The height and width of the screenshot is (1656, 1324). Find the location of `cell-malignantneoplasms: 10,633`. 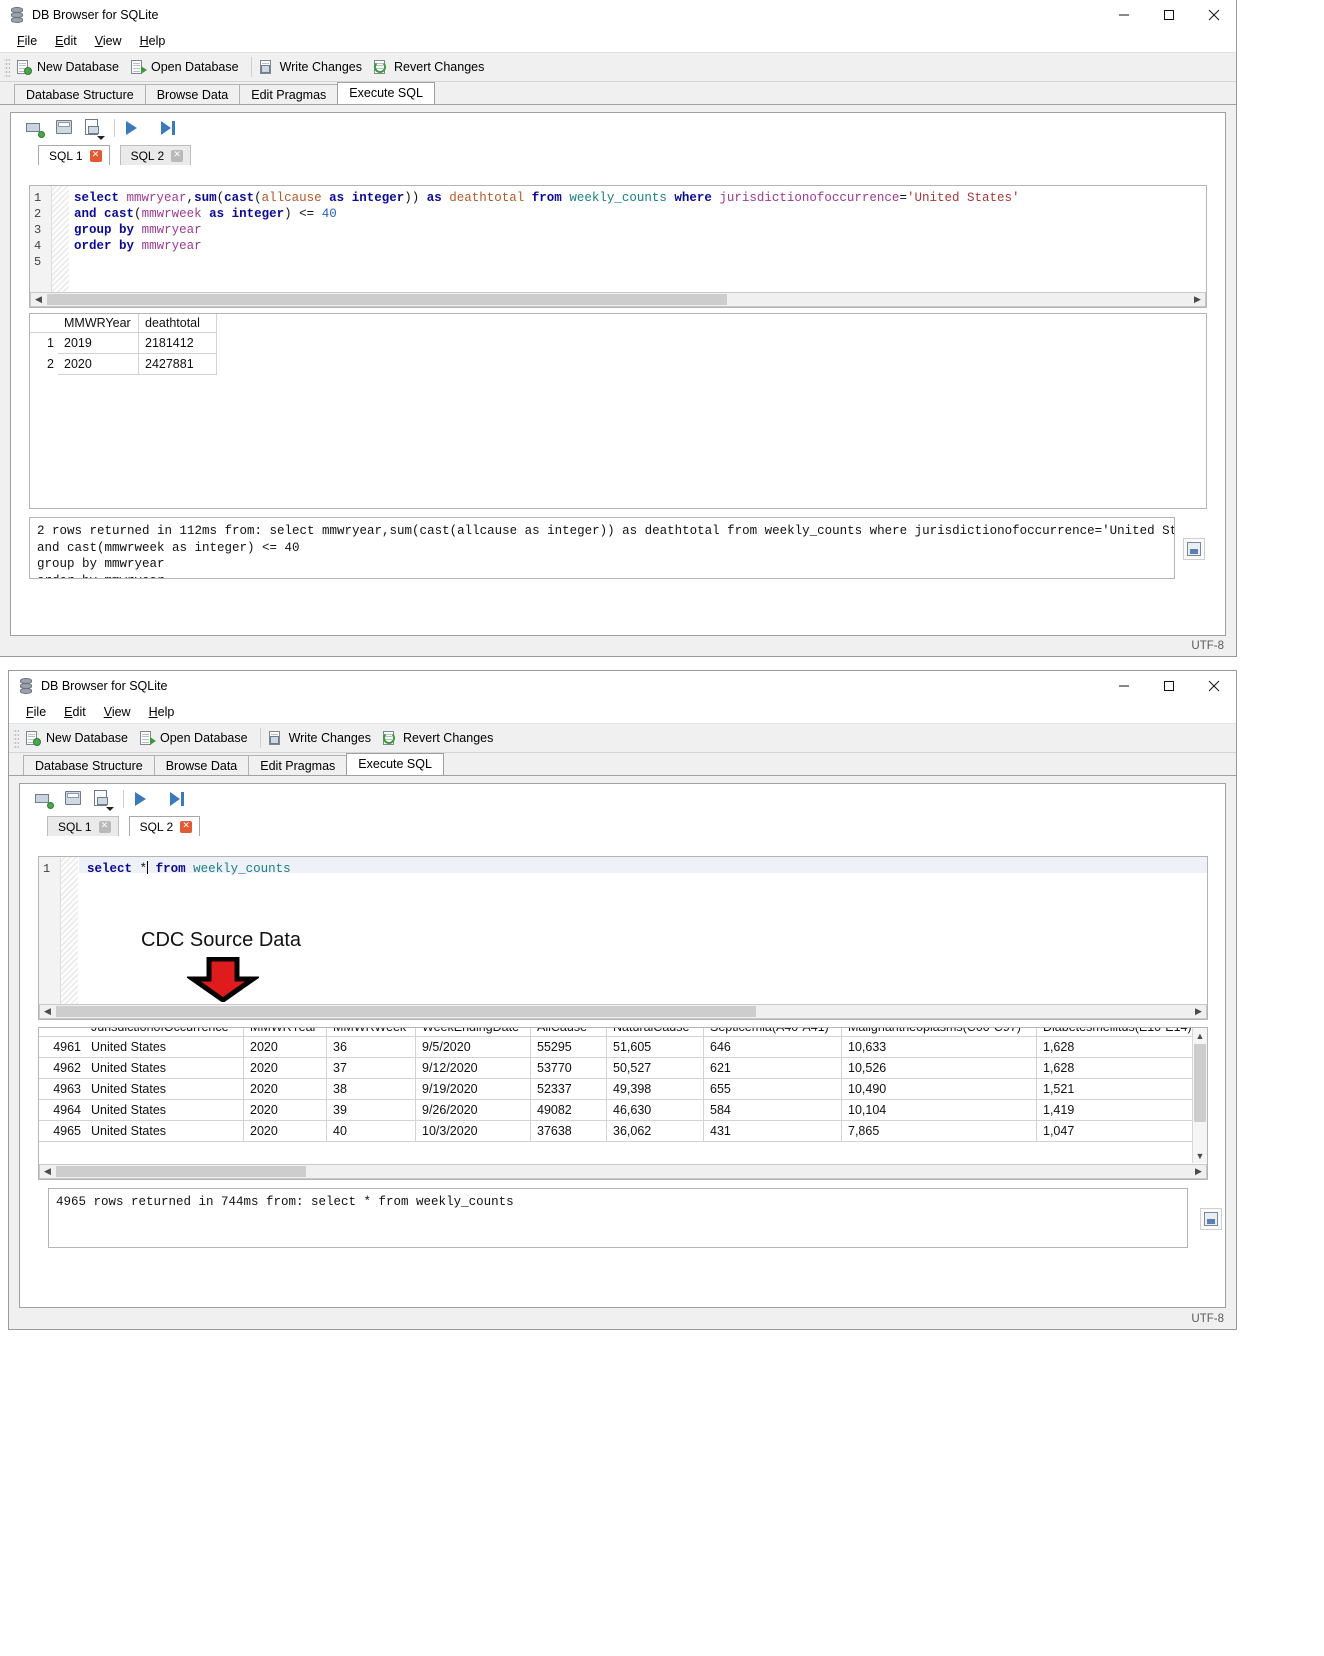

cell-malignantneoplasms: 10,633 is located at coordinates (939, 1047).